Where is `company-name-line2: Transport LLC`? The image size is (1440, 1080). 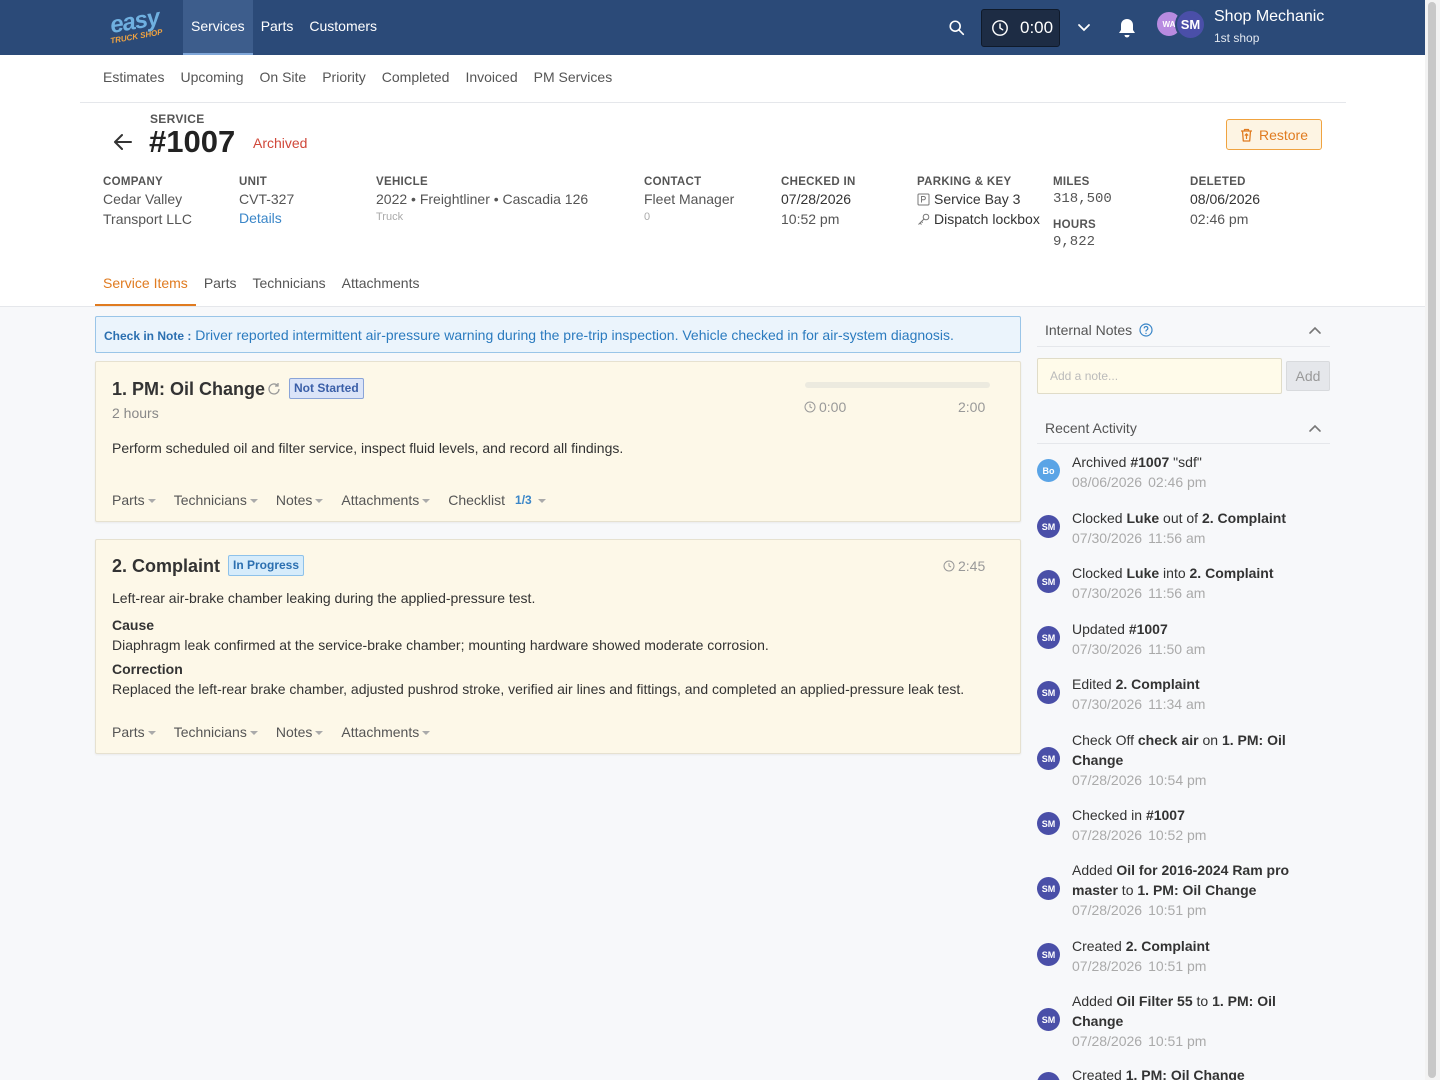
company-name-line2: Transport LLC is located at coordinates (147, 219).